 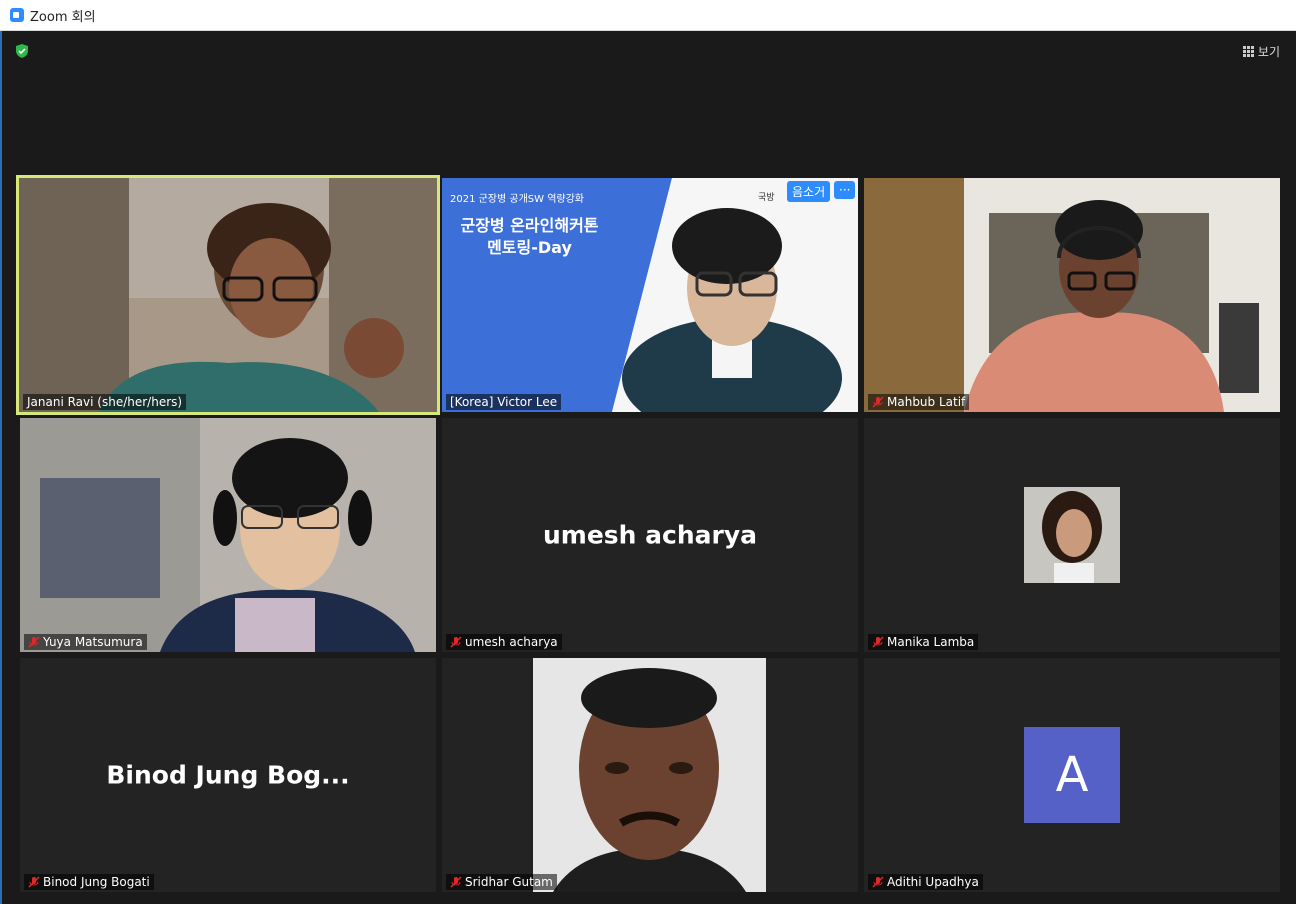 I want to click on participant-name-tag: Yuya Matsumura, so click(x=85, y=642).